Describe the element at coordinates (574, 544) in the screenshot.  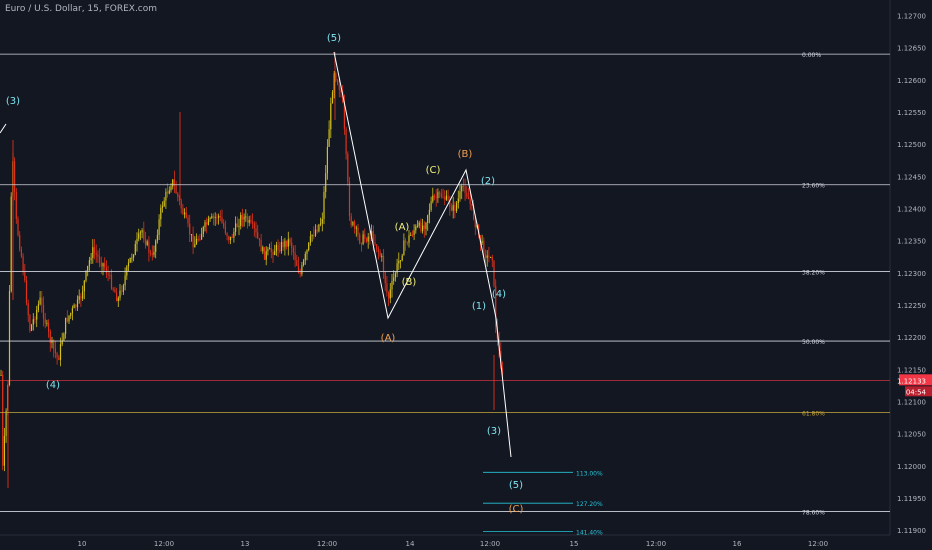
I see `time-tick-label: 15` at that location.